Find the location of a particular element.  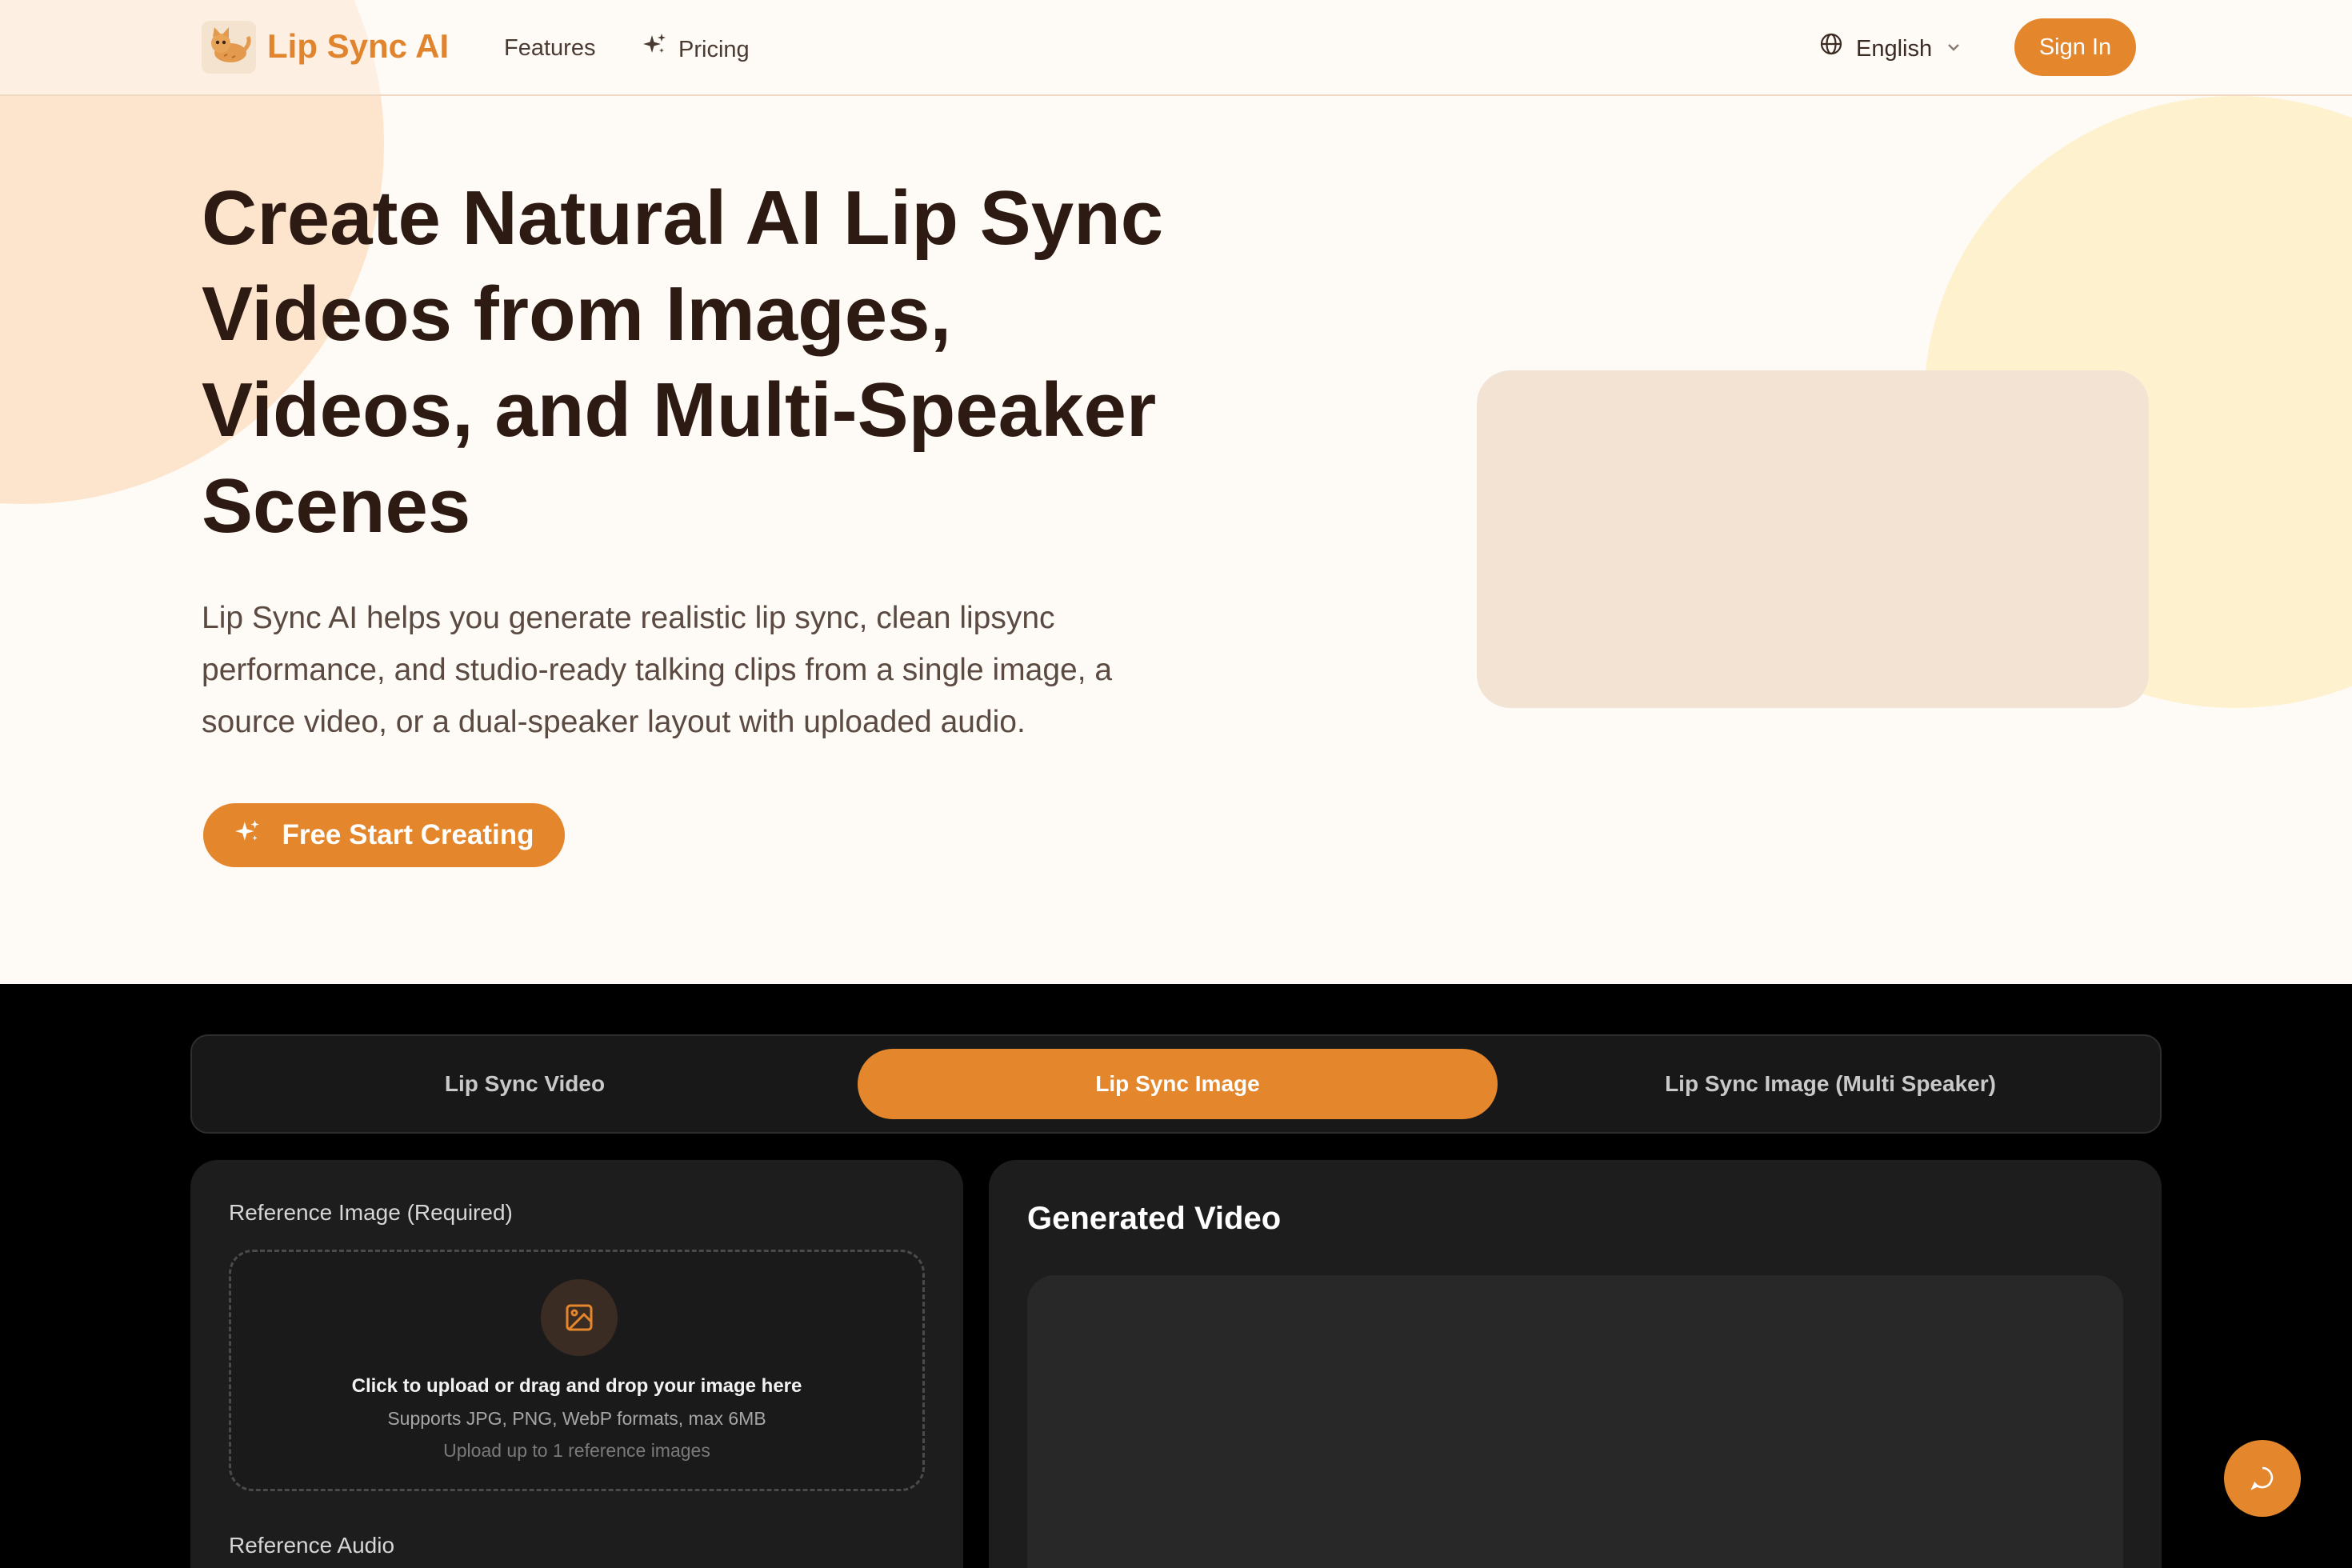

nav-features-link: Features is located at coordinates (549, 48).